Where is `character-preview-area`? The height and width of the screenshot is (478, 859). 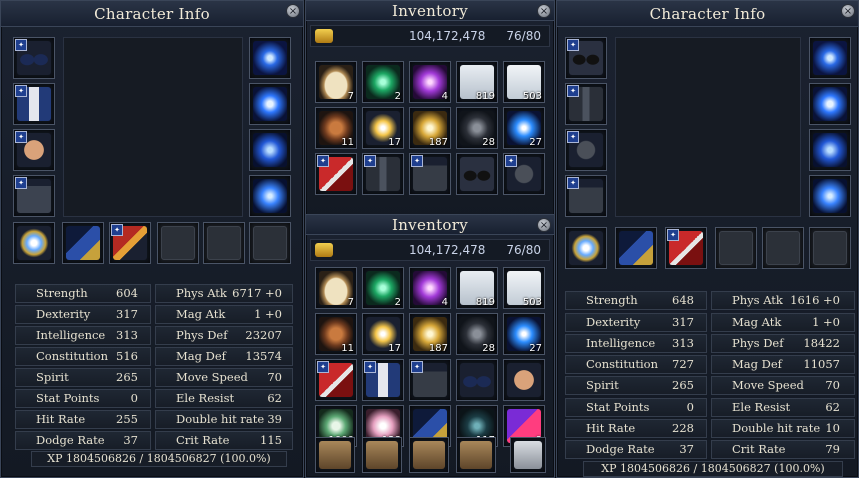
character-preview-area is located at coordinates (708, 127).